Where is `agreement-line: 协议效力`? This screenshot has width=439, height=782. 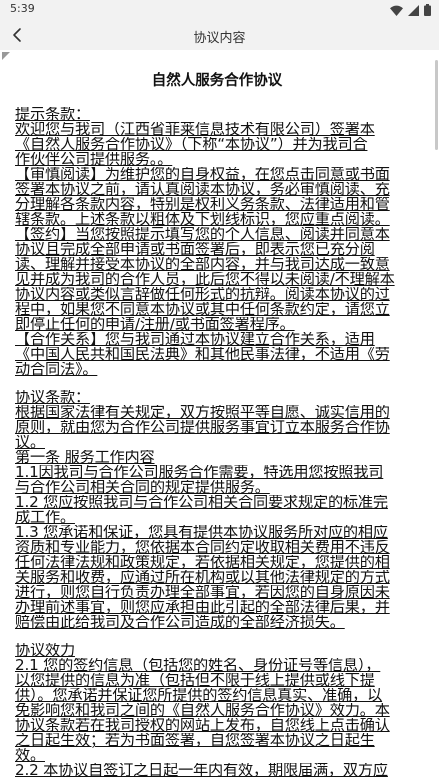 agreement-line: 协议效力 is located at coordinates (45, 650).